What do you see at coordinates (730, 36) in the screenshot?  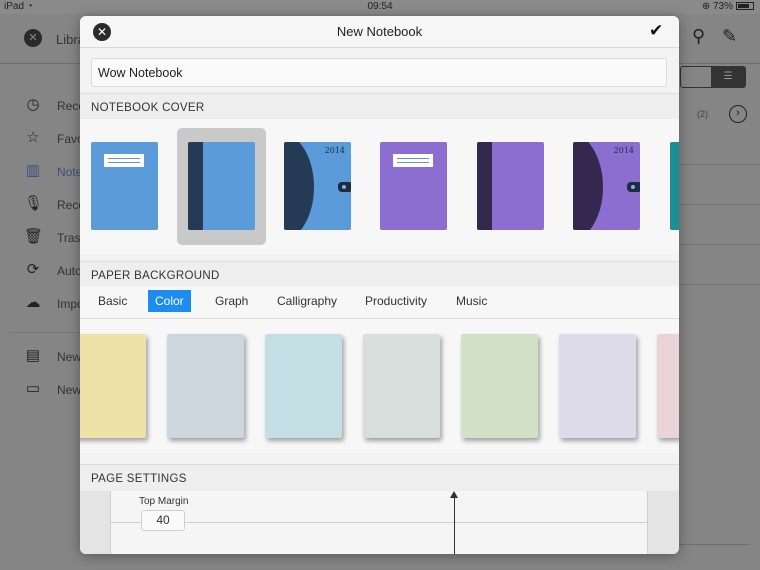 I see `pencil-icon: ✎` at bounding box center [730, 36].